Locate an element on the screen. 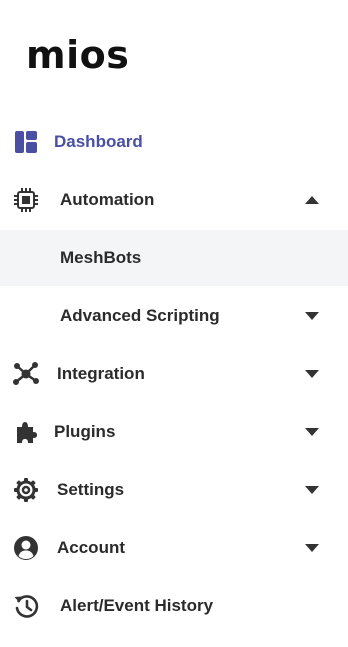 Image resolution: width=348 pixels, height=647 pixels. sidebar-subitem-advanced-scripting: Advanced Scripting is located at coordinates (174, 316).